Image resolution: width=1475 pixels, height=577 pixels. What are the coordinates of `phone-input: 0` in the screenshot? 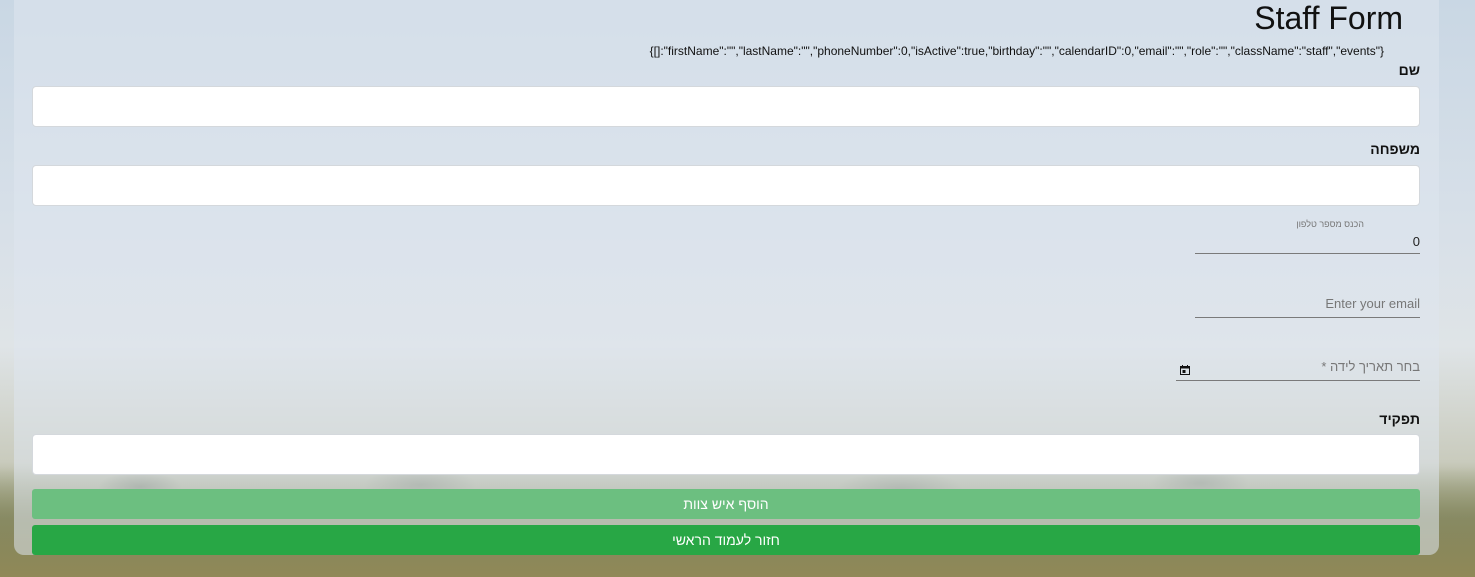 It's located at (1307, 241).